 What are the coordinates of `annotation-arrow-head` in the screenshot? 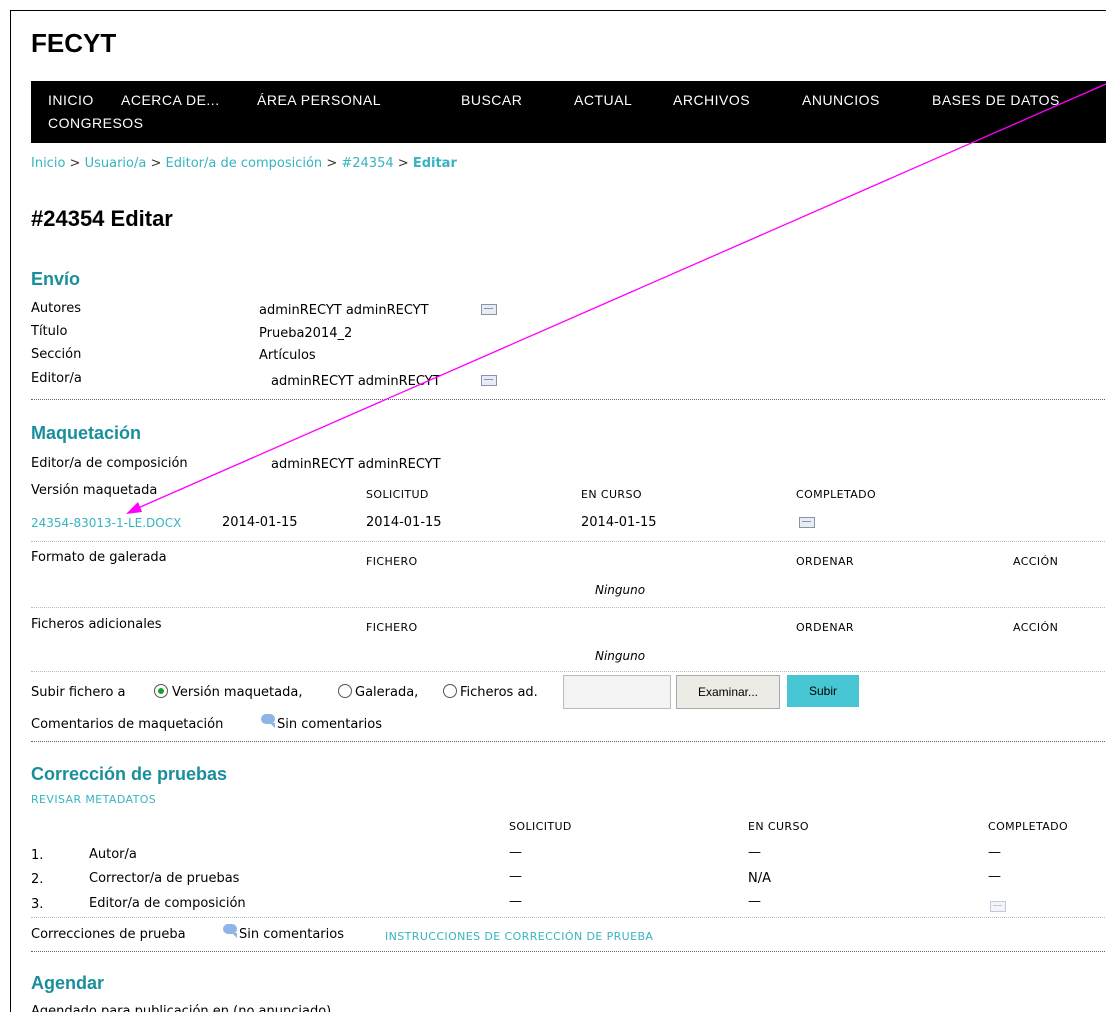 It's located at (134, 508).